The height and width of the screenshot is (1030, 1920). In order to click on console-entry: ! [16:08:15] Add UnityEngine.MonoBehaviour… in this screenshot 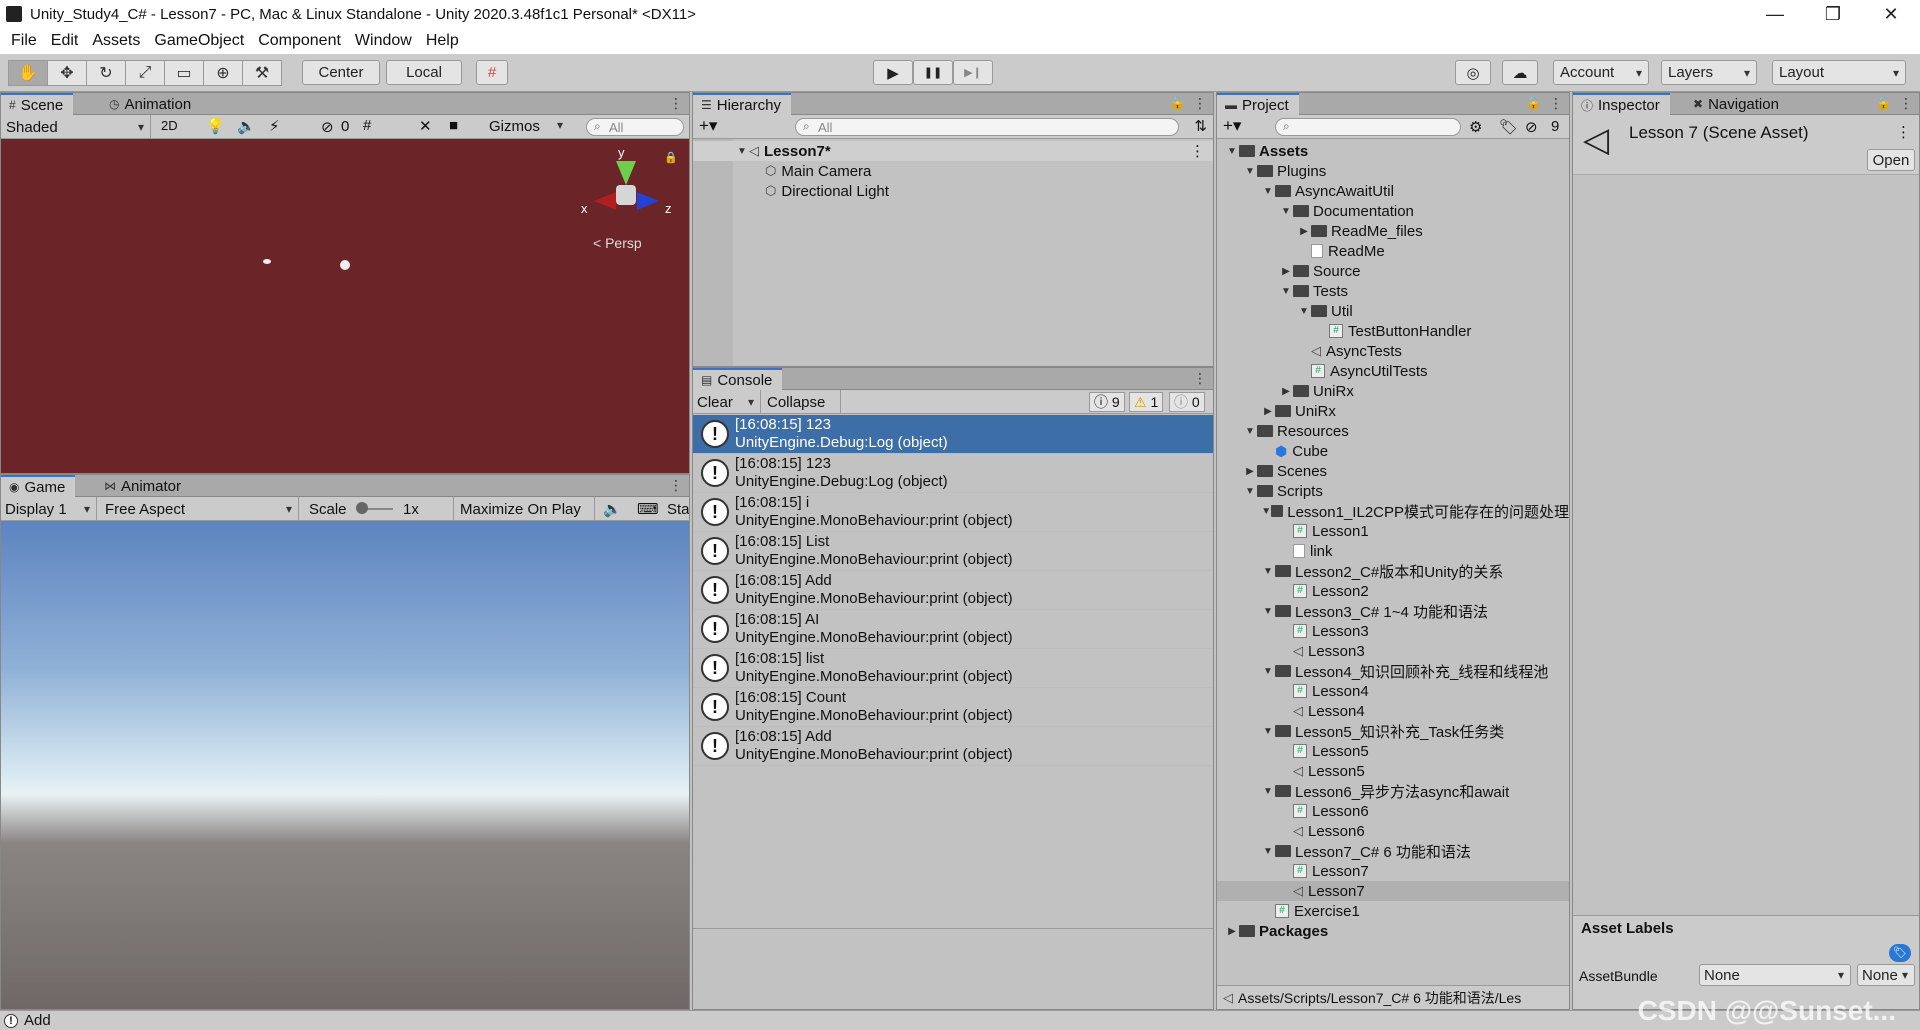, I will do `click(953, 590)`.